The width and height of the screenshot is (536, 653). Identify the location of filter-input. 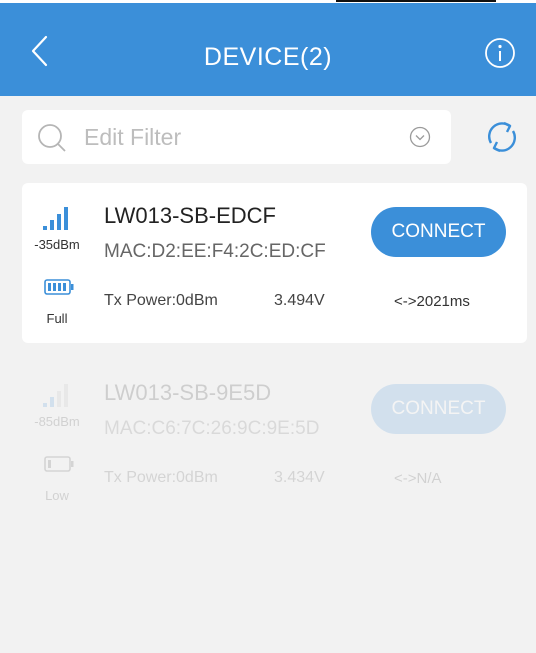
(244, 137).